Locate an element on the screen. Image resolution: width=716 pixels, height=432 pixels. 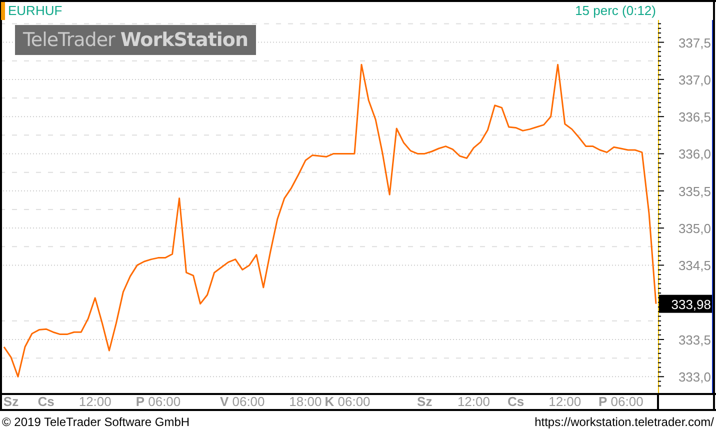
y-axis-label: 336,0 is located at coordinates (694, 154).